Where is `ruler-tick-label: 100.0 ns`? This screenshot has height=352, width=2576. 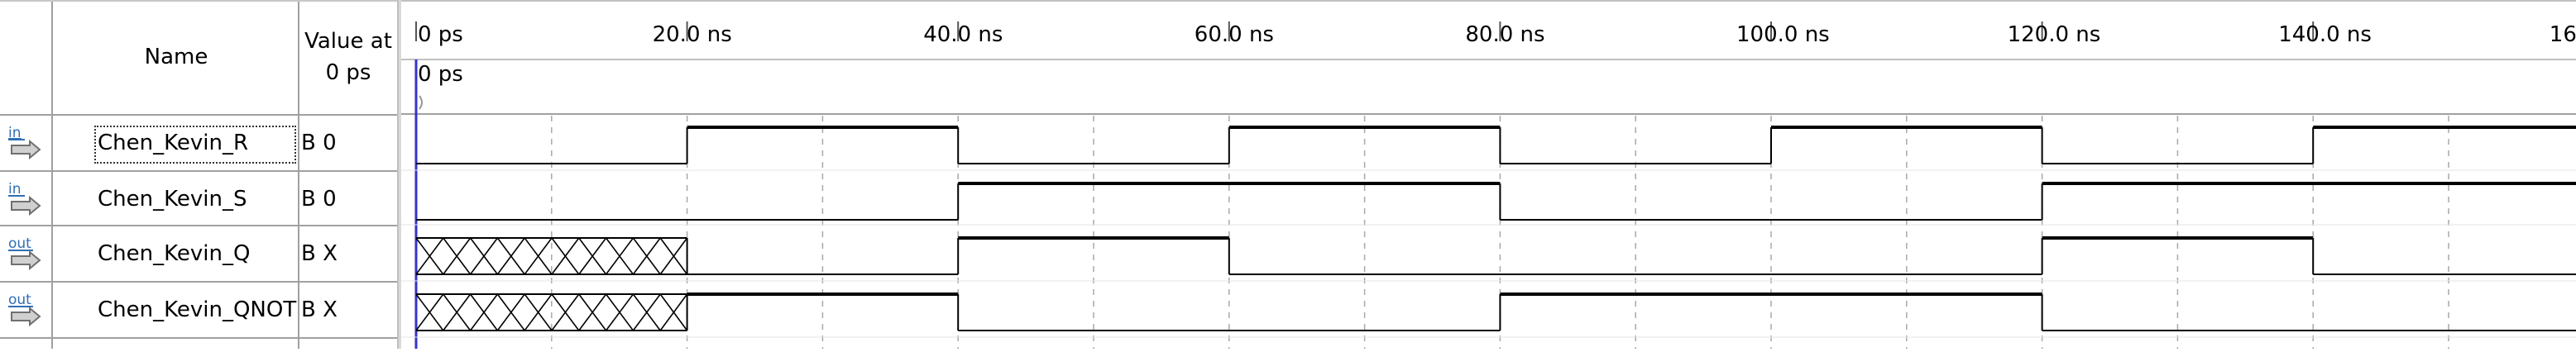
ruler-tick-label: 100.0 ns is located at coordinates (1783, 34).